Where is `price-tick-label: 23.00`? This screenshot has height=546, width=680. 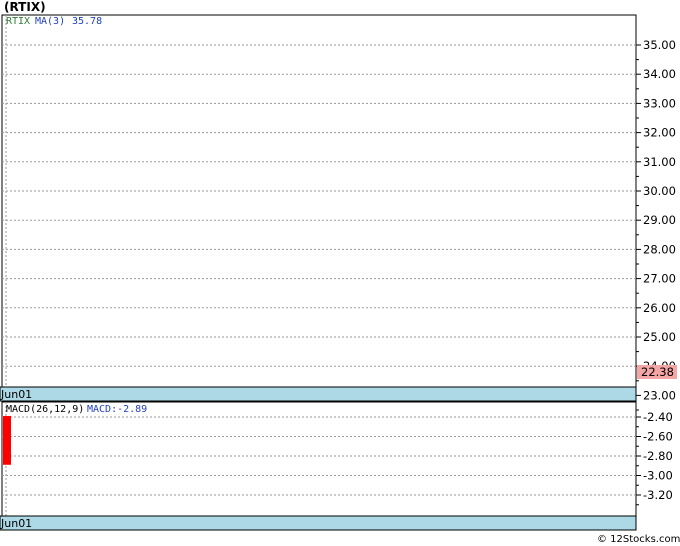
price-tick-label: 23.00 is located at coordinates (659, 395).